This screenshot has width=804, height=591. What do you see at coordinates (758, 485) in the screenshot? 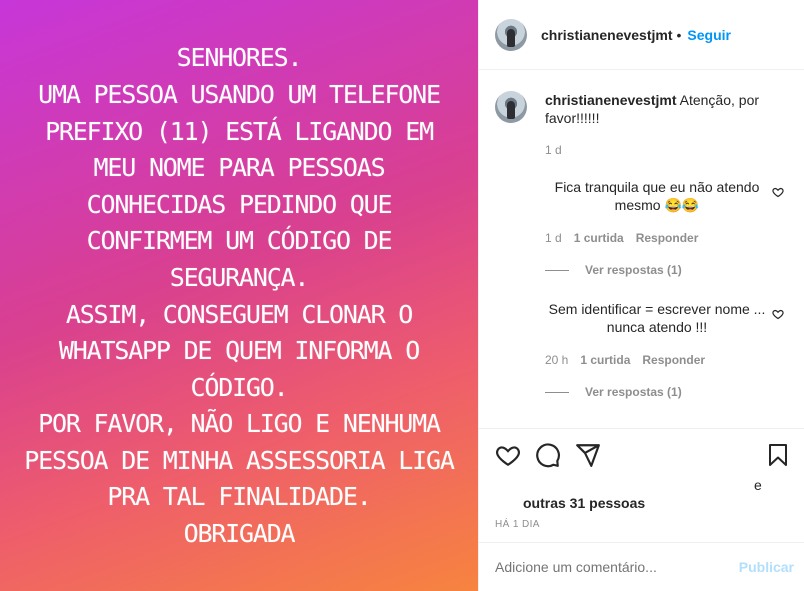
I see `likes-conjunction: e` at bounding box center [758, 485].